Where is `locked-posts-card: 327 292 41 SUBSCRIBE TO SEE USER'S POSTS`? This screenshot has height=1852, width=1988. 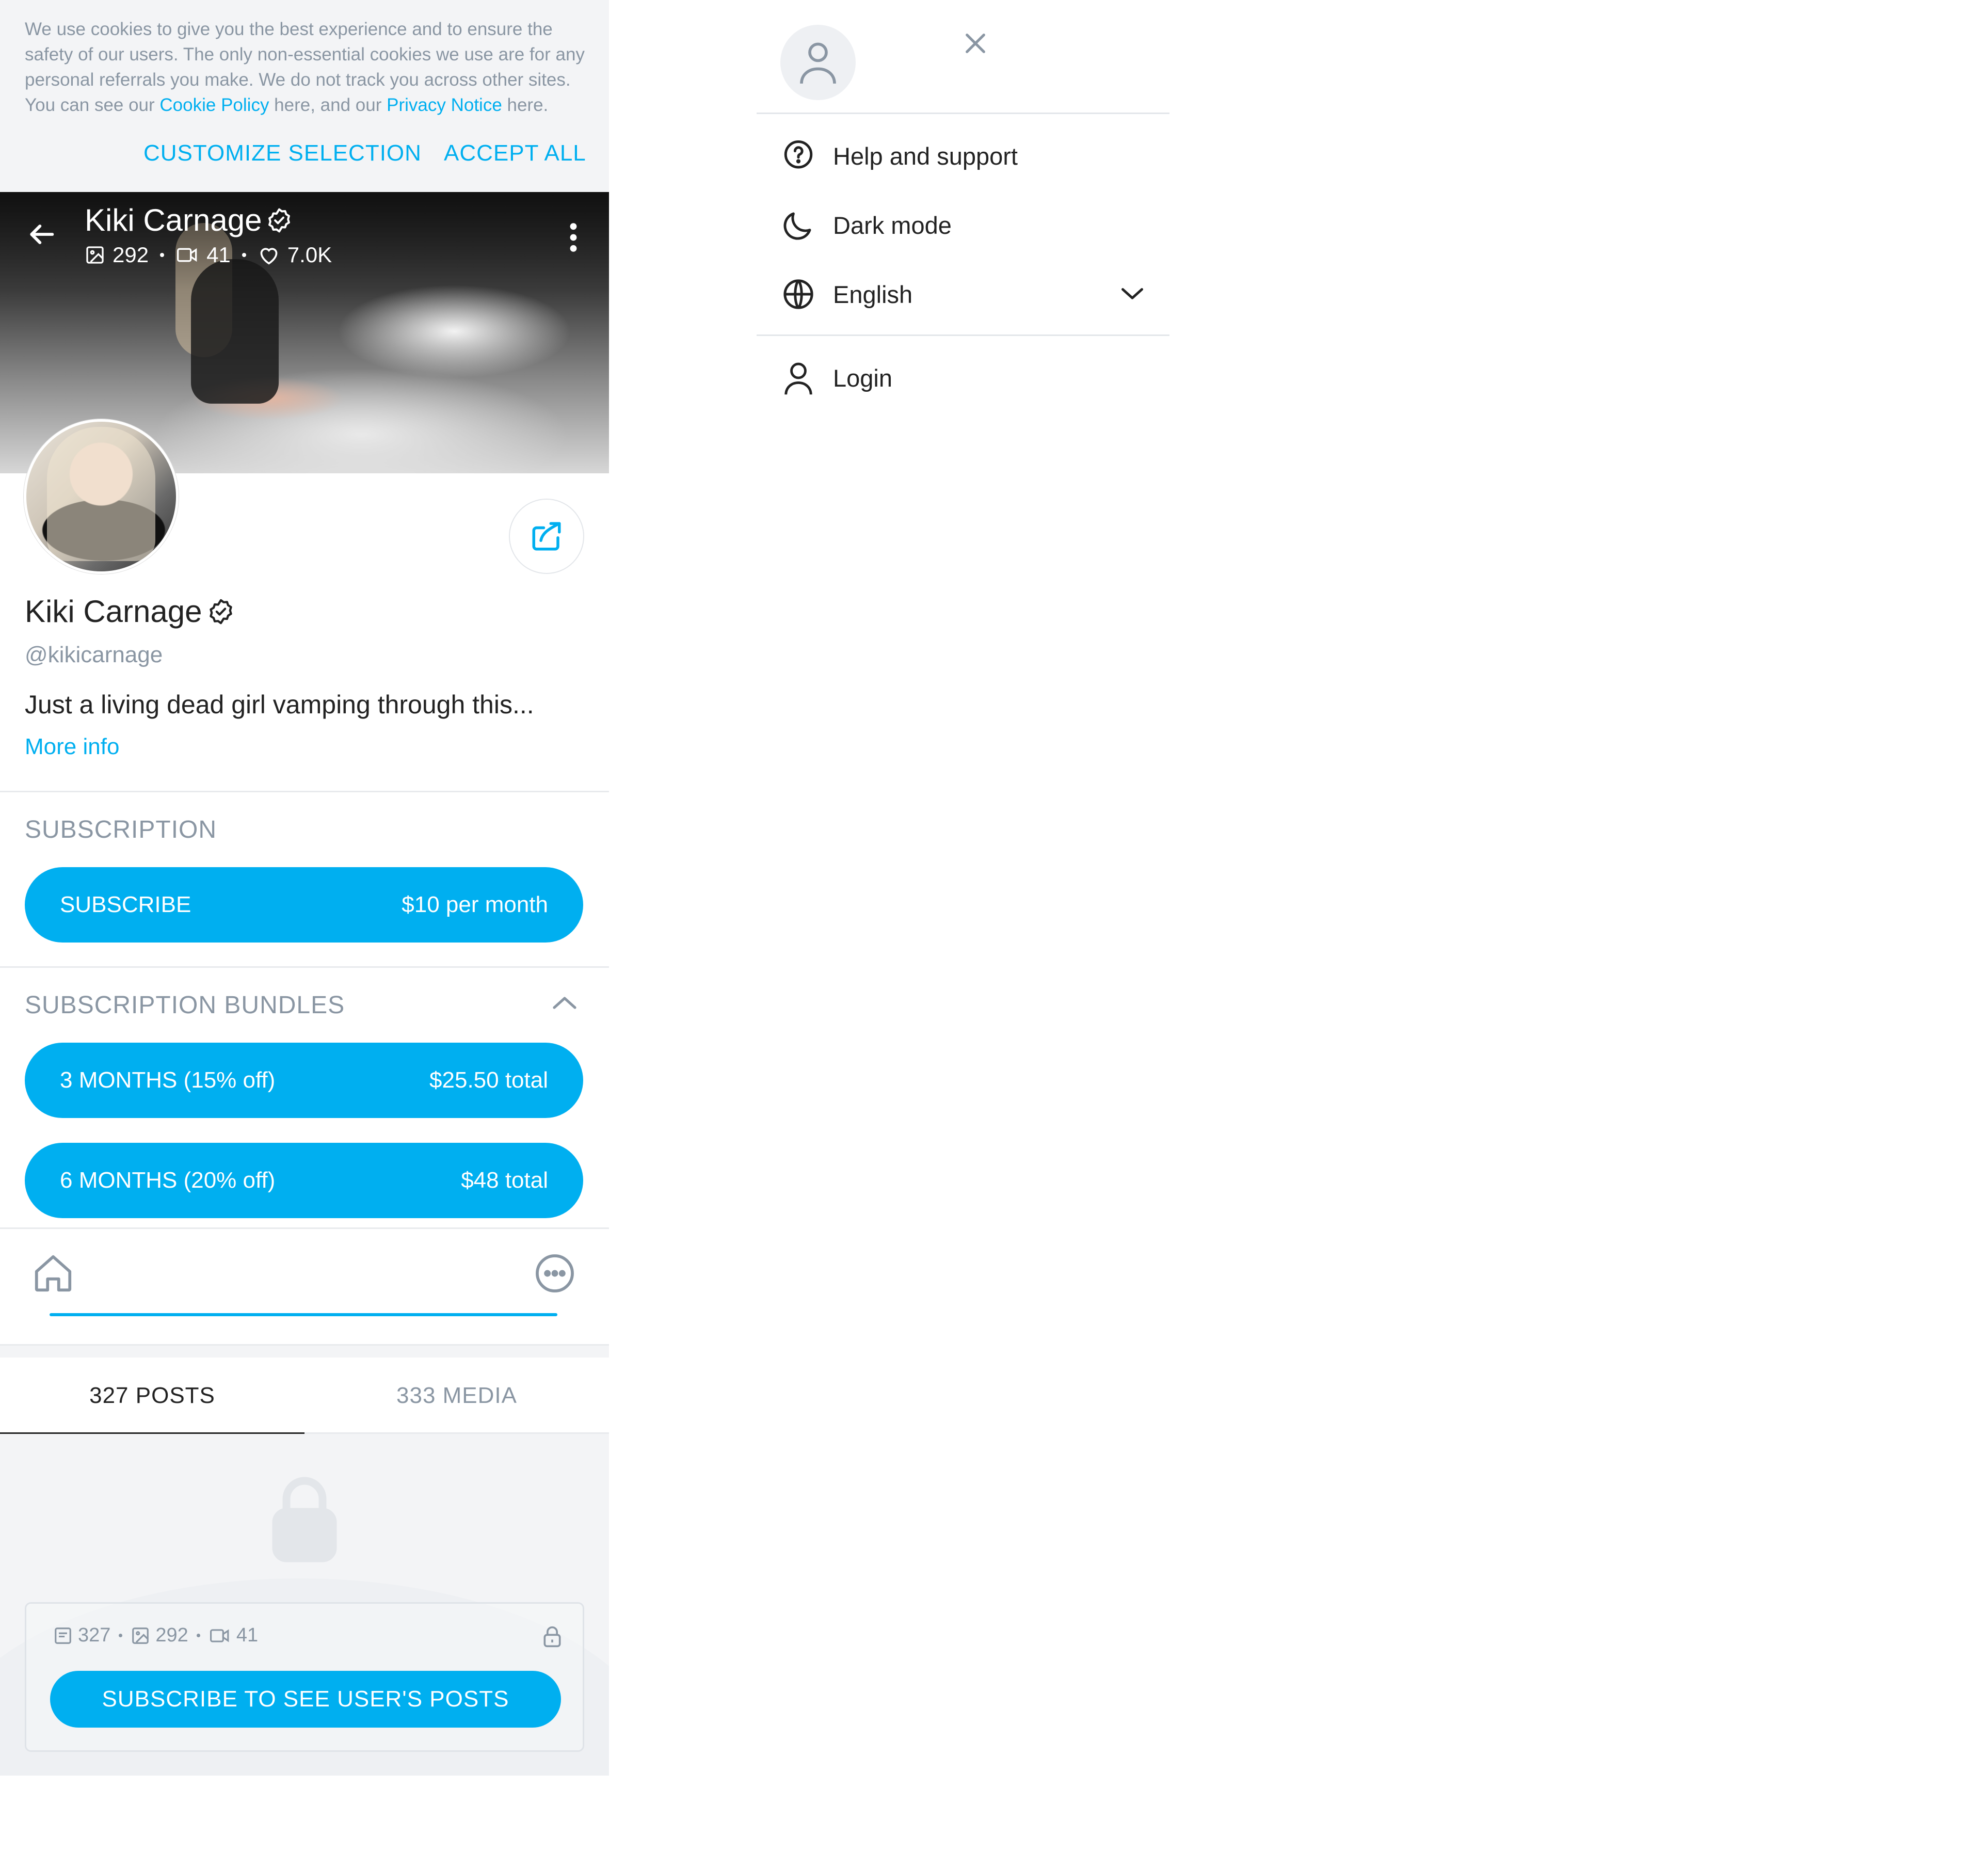 locked-posts-card: 327 292 41 SUBSCRIBE TO SEE USER'S POSTS is located at coordinates (304, 1677).